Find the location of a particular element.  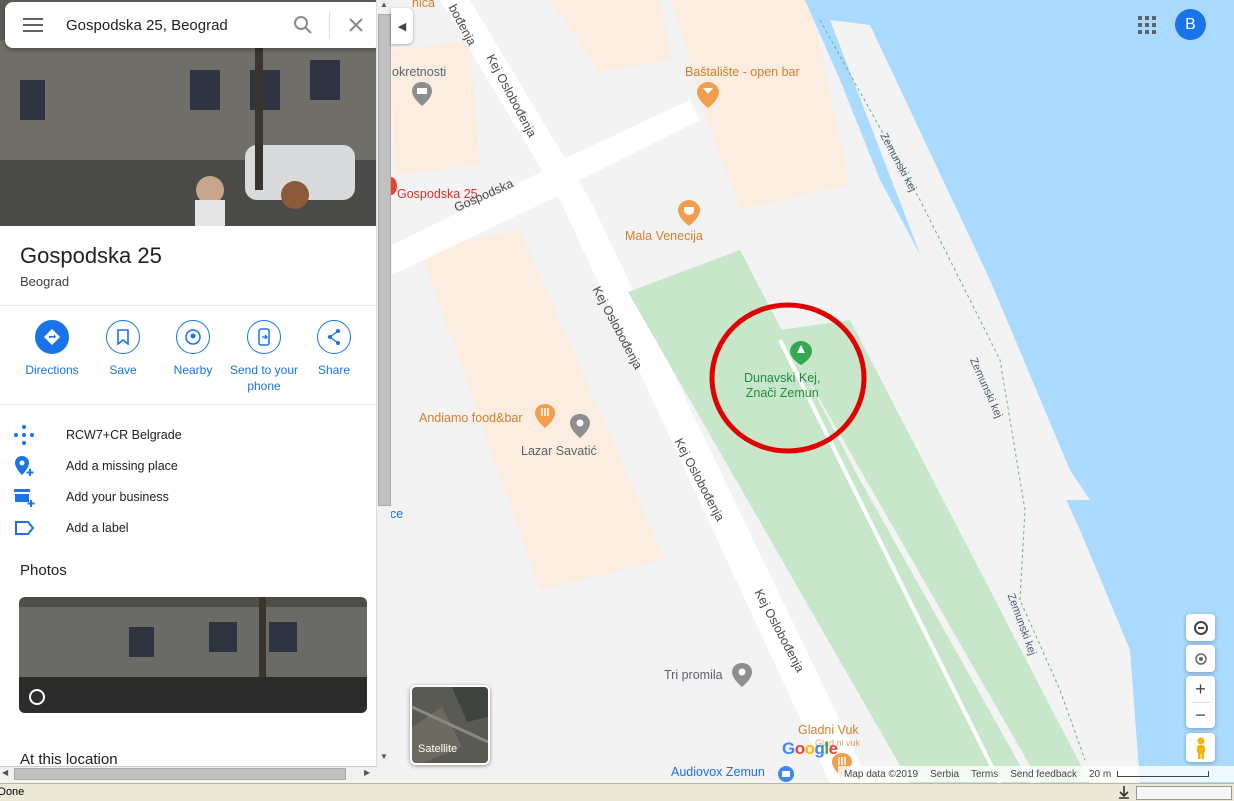

satellite-label: Satellite is located at coordinates (438, 749).